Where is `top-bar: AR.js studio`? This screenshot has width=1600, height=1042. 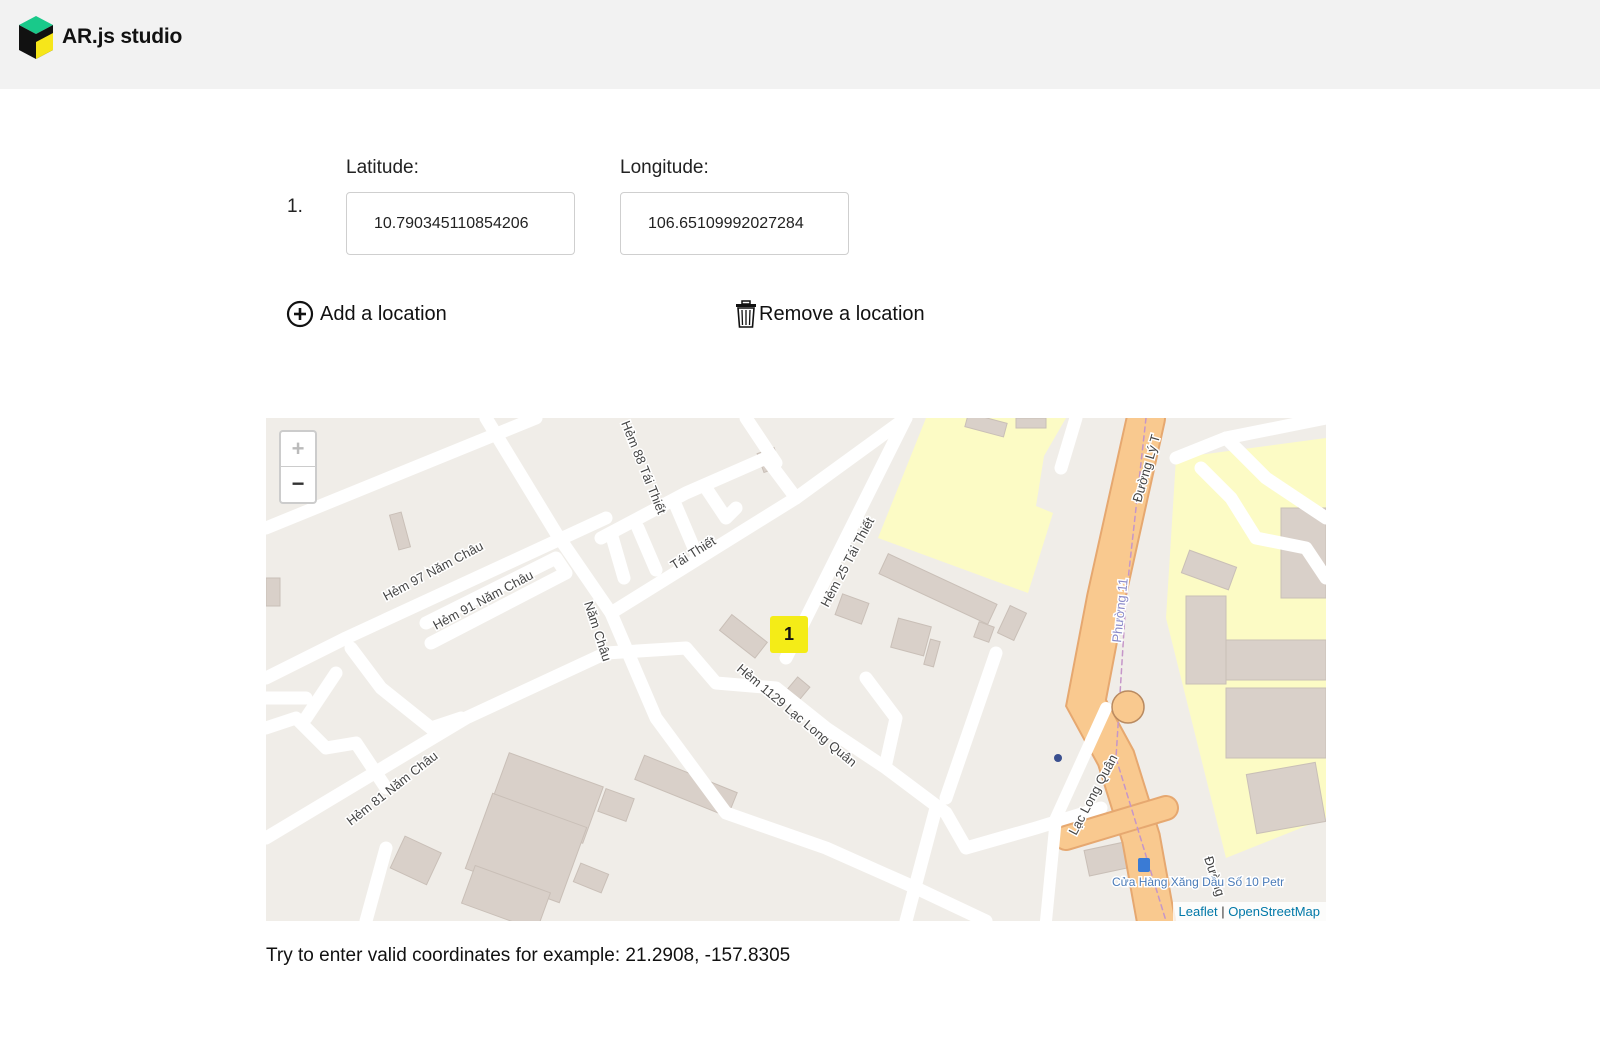 top-bar: AR.js studio is located at coordinates (800, 44).